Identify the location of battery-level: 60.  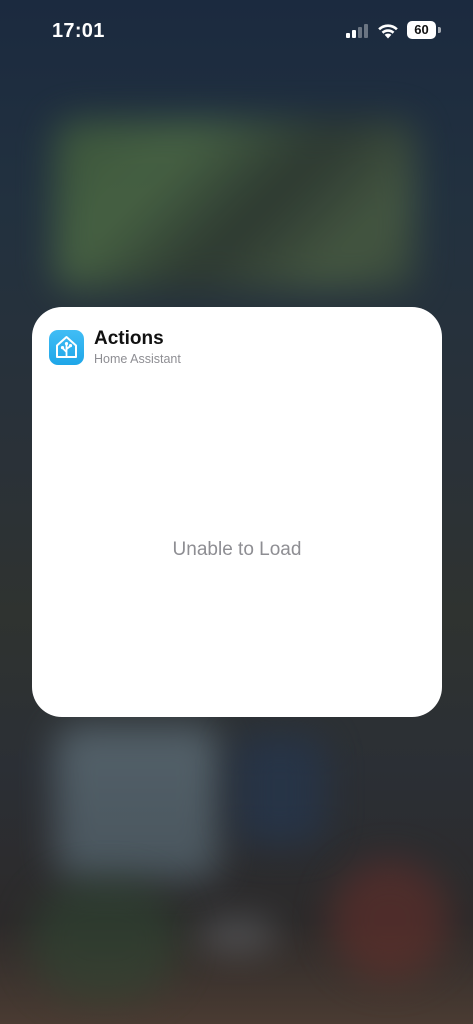
(421, 29).